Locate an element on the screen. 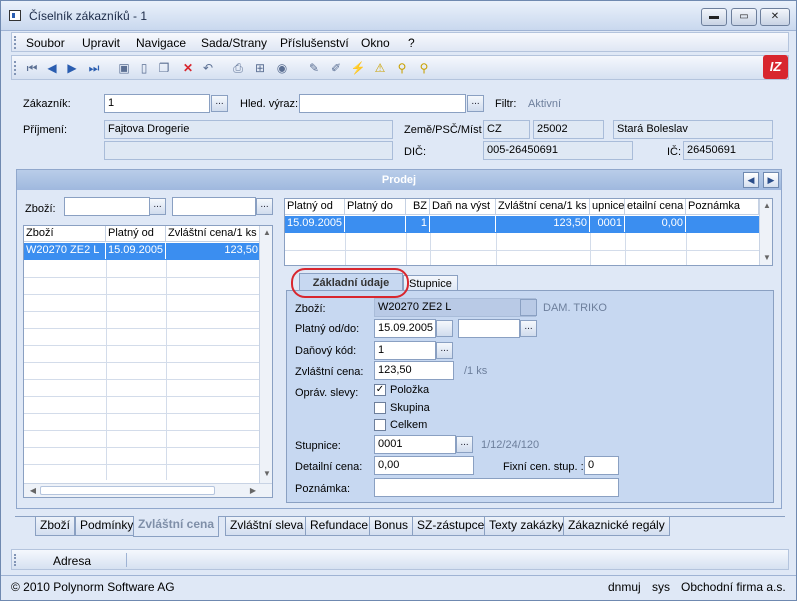 This screenshot has width=797, height=601. filter-clear-icon: ⚠ is located at coordinates (380, 68).